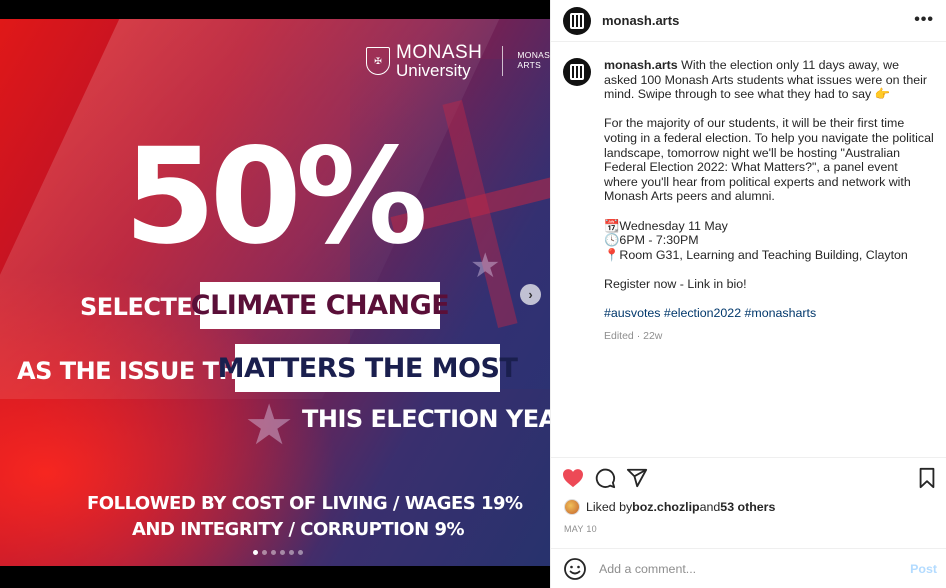  I want to click on line3-text: THIS ELECTION YEAR, so click(426, 419).